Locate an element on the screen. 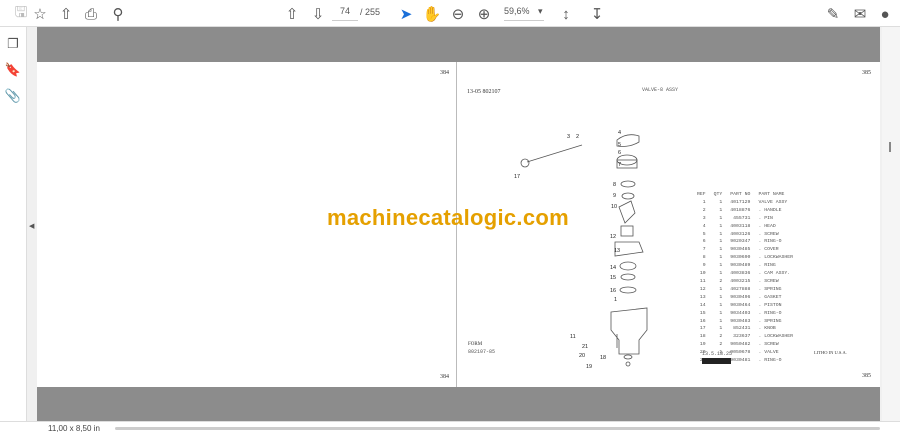 Image resolution: width=900 pixels, height=435 pixels. table-cell: VALVE ASSY is located at coordinates (773, 202).